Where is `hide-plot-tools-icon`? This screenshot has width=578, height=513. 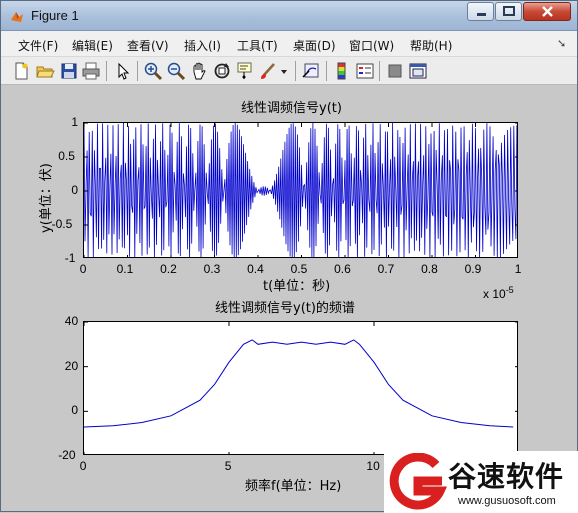
hide-plot-tools-icon is located at coordinates (395, 71).